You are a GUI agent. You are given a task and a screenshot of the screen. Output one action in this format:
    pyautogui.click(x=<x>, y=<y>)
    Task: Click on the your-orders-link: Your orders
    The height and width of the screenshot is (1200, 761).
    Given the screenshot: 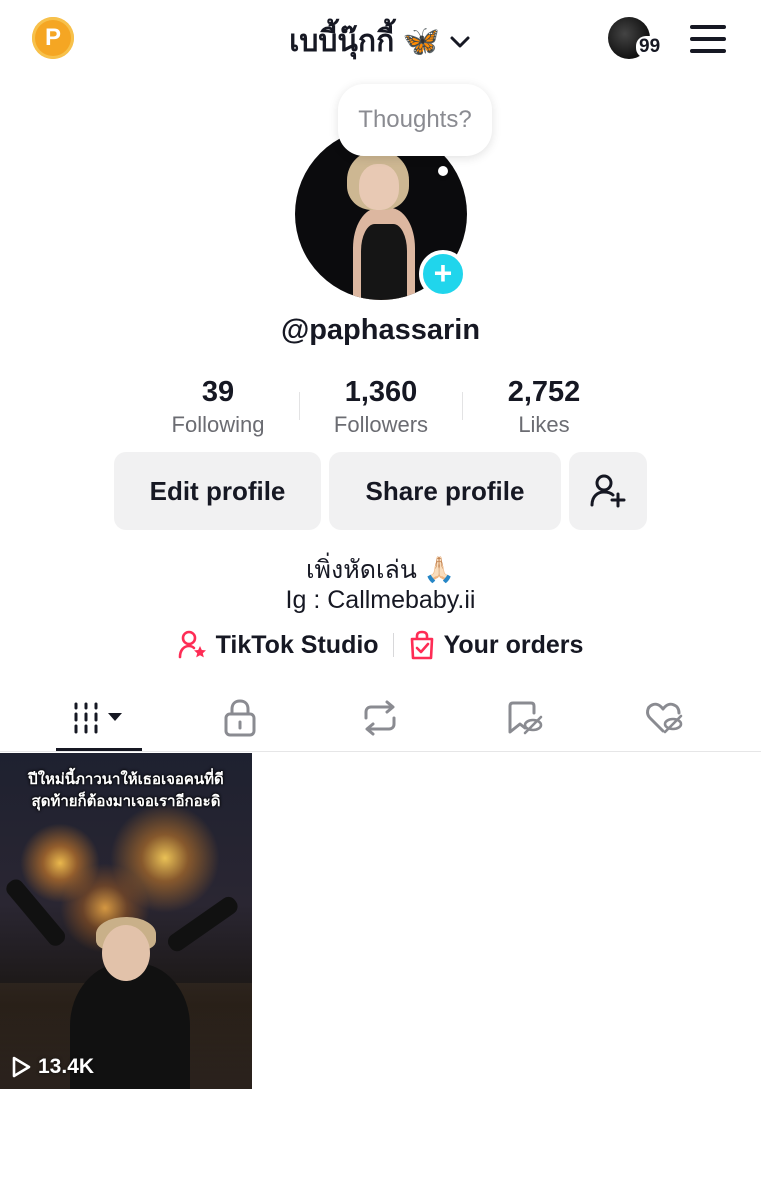 What is the action you would take?
    pyautogui.click(x=496, y=645)
    